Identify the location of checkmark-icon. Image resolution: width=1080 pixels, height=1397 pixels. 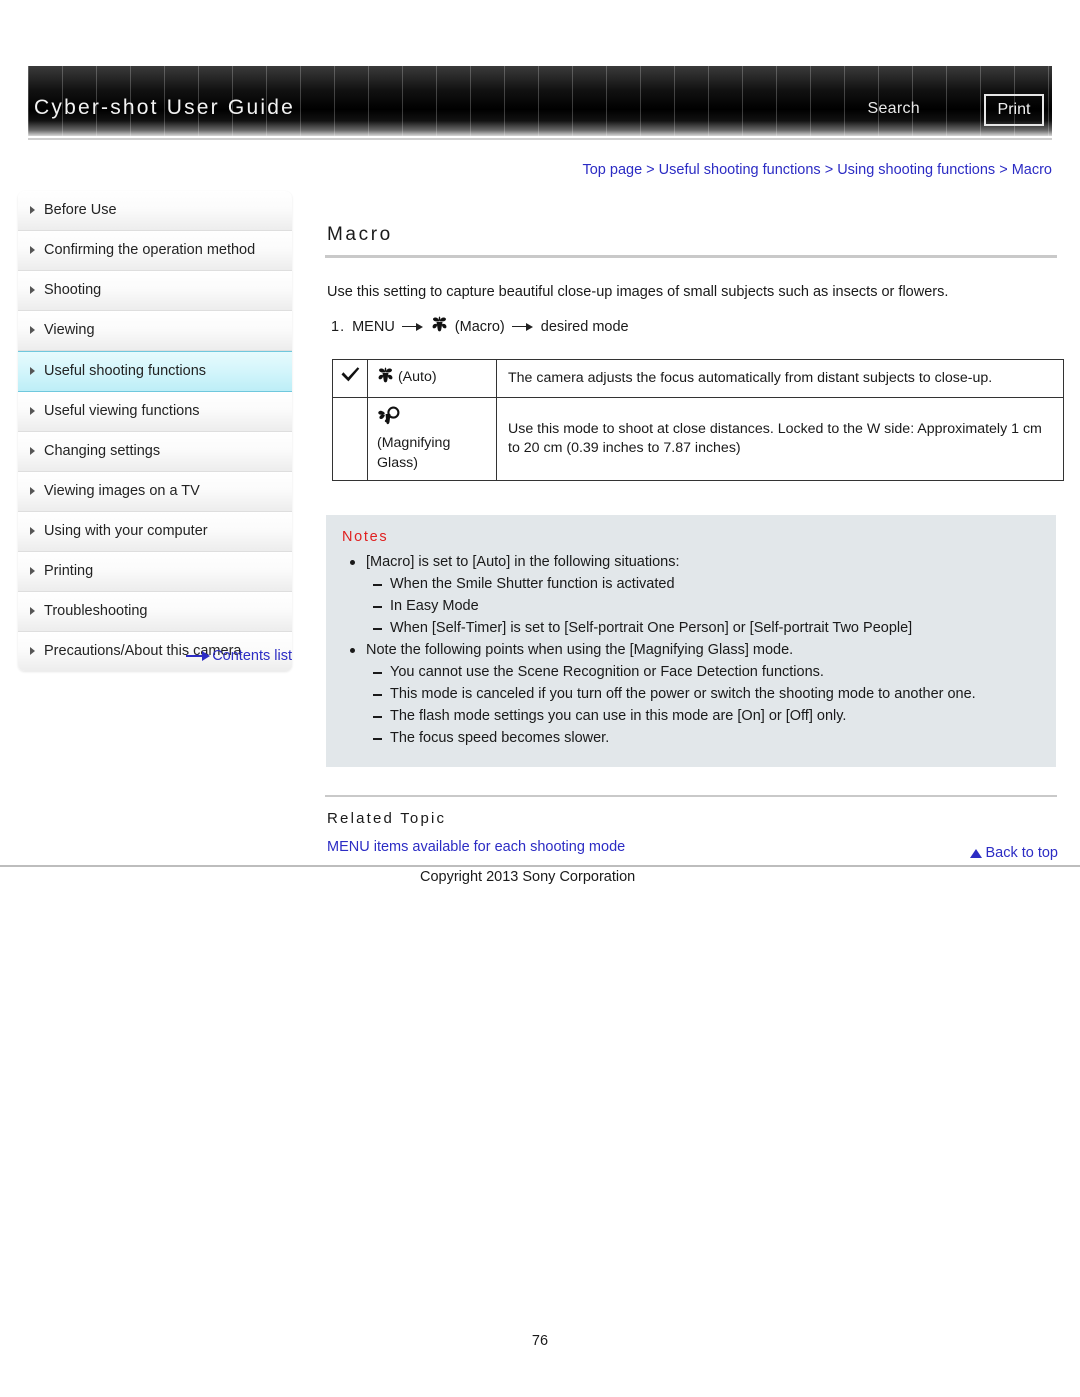
(350, 378).